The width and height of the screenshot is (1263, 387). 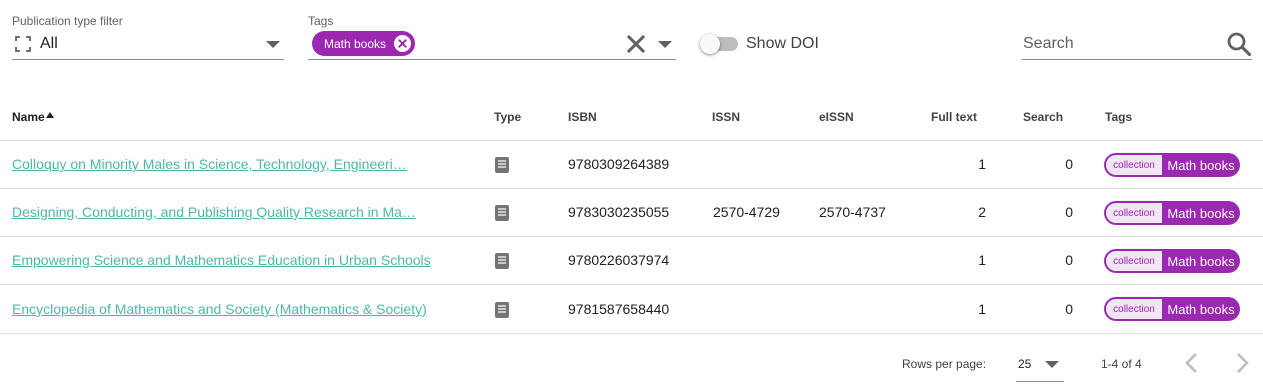 I want to click on show-doi-toggle: Show DOI, so click(x=759, y=44).